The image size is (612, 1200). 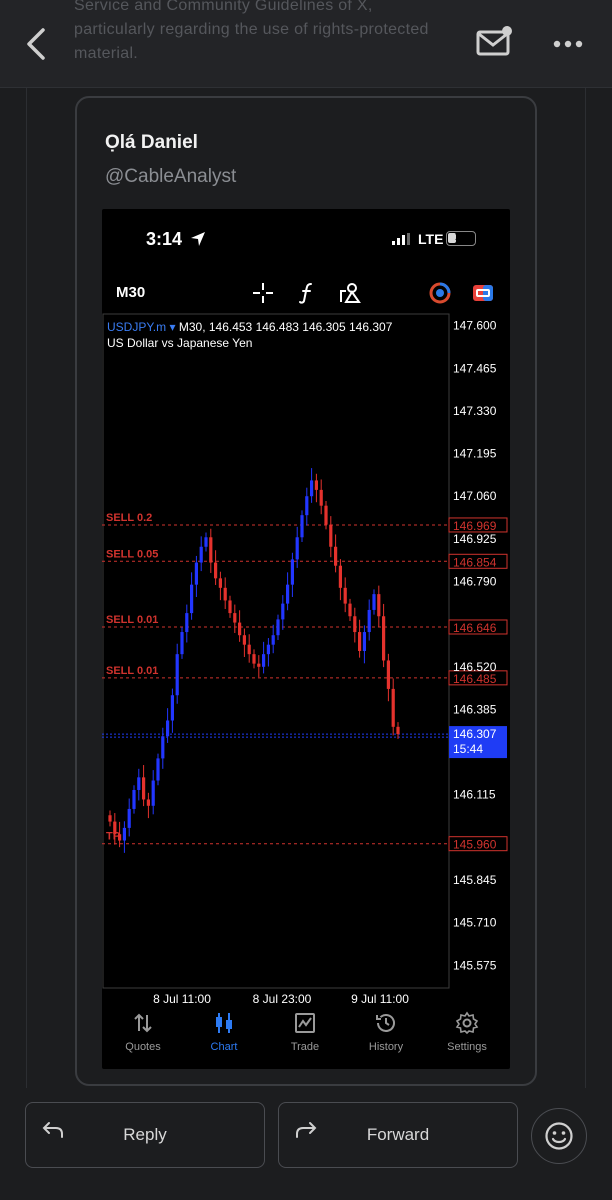 I want to click on back-button, so click(x=36, y=44).